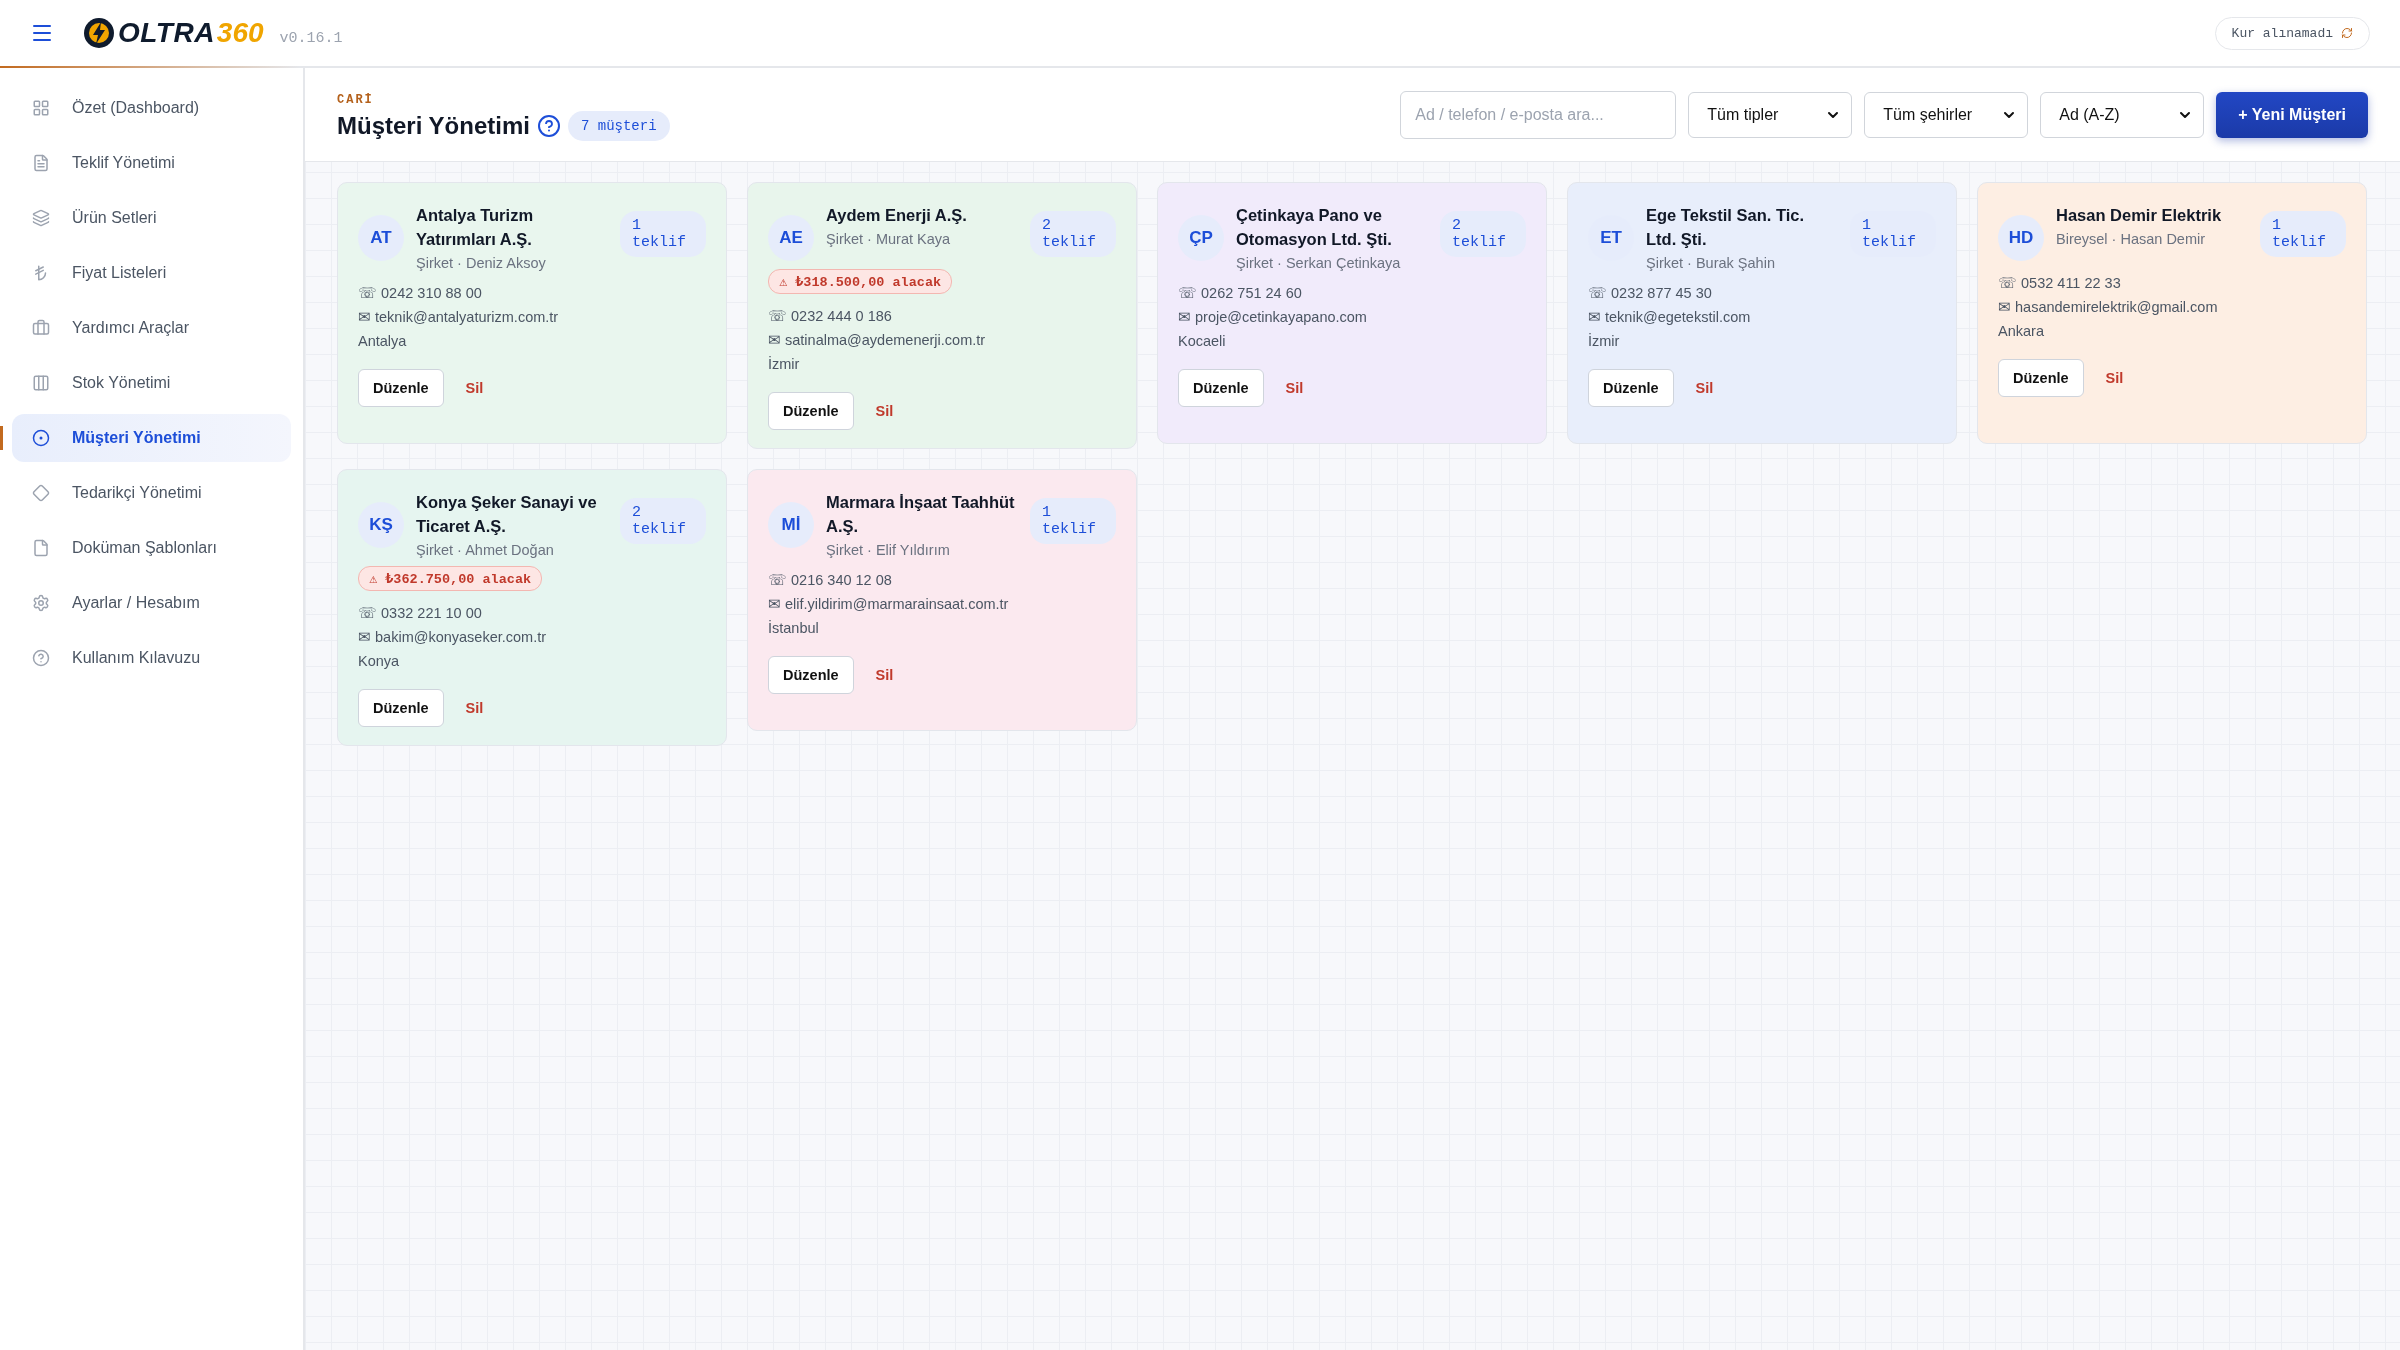 The image size is (2400, 1350). Describe the element at coordinates (485, 550) in the screenshot. I see `customer-subtitle: Şirket · Ahmet Doğan` at that location.